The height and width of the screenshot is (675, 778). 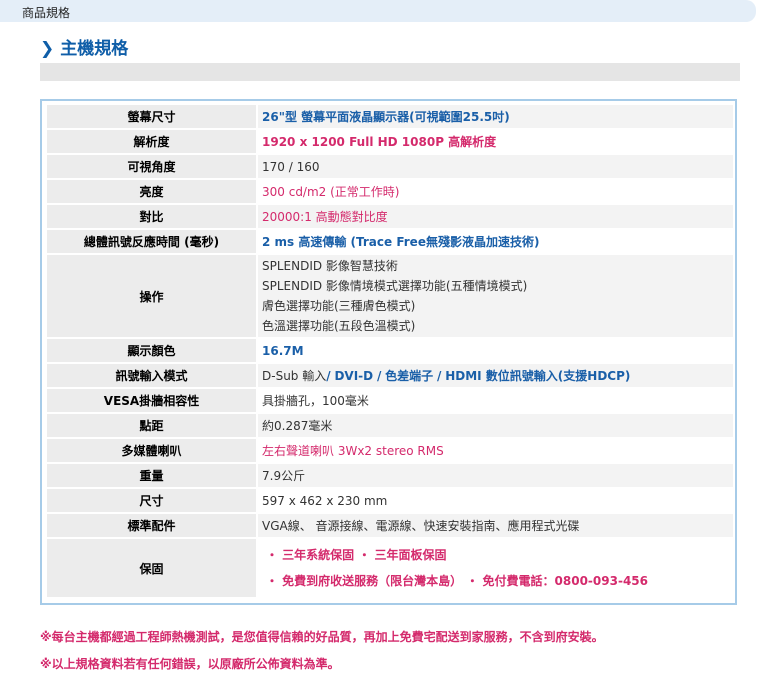 I want to click on spec-label-accessories: 標準配件, so click(x=151, y=525).